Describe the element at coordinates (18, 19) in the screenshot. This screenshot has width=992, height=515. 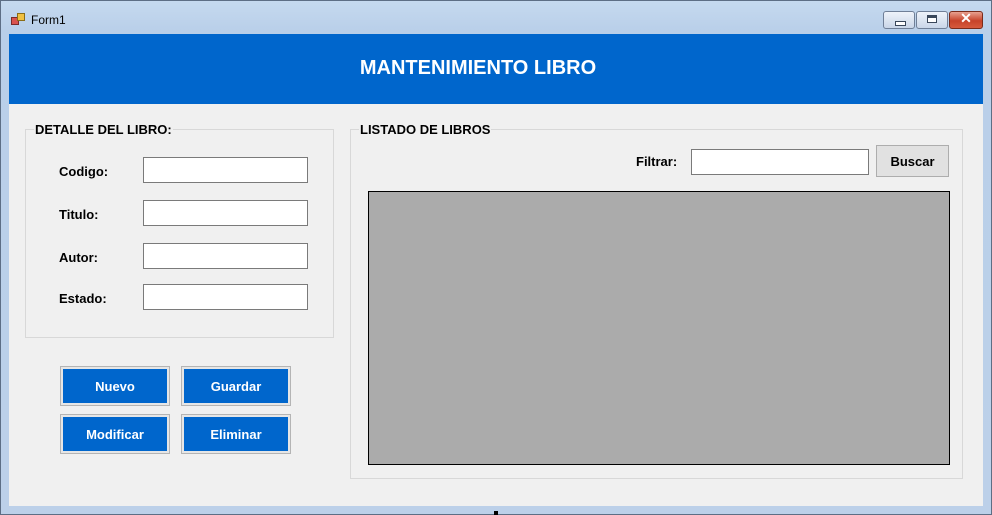
I see `form-app-icon` at that location.